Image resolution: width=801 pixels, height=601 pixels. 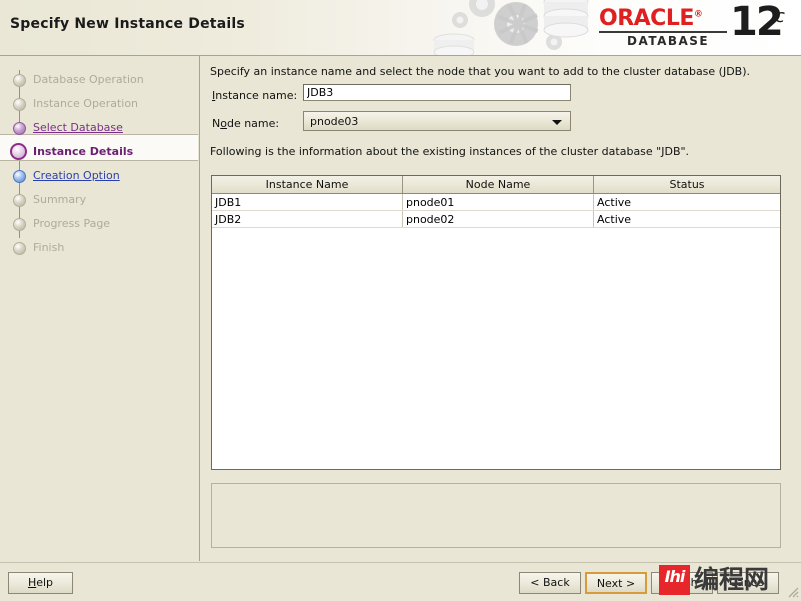 What do you see at coordinates (454, 44) in the screenshot?
I see `database-cylinder-small-icon` at bounding box center [454, 44].